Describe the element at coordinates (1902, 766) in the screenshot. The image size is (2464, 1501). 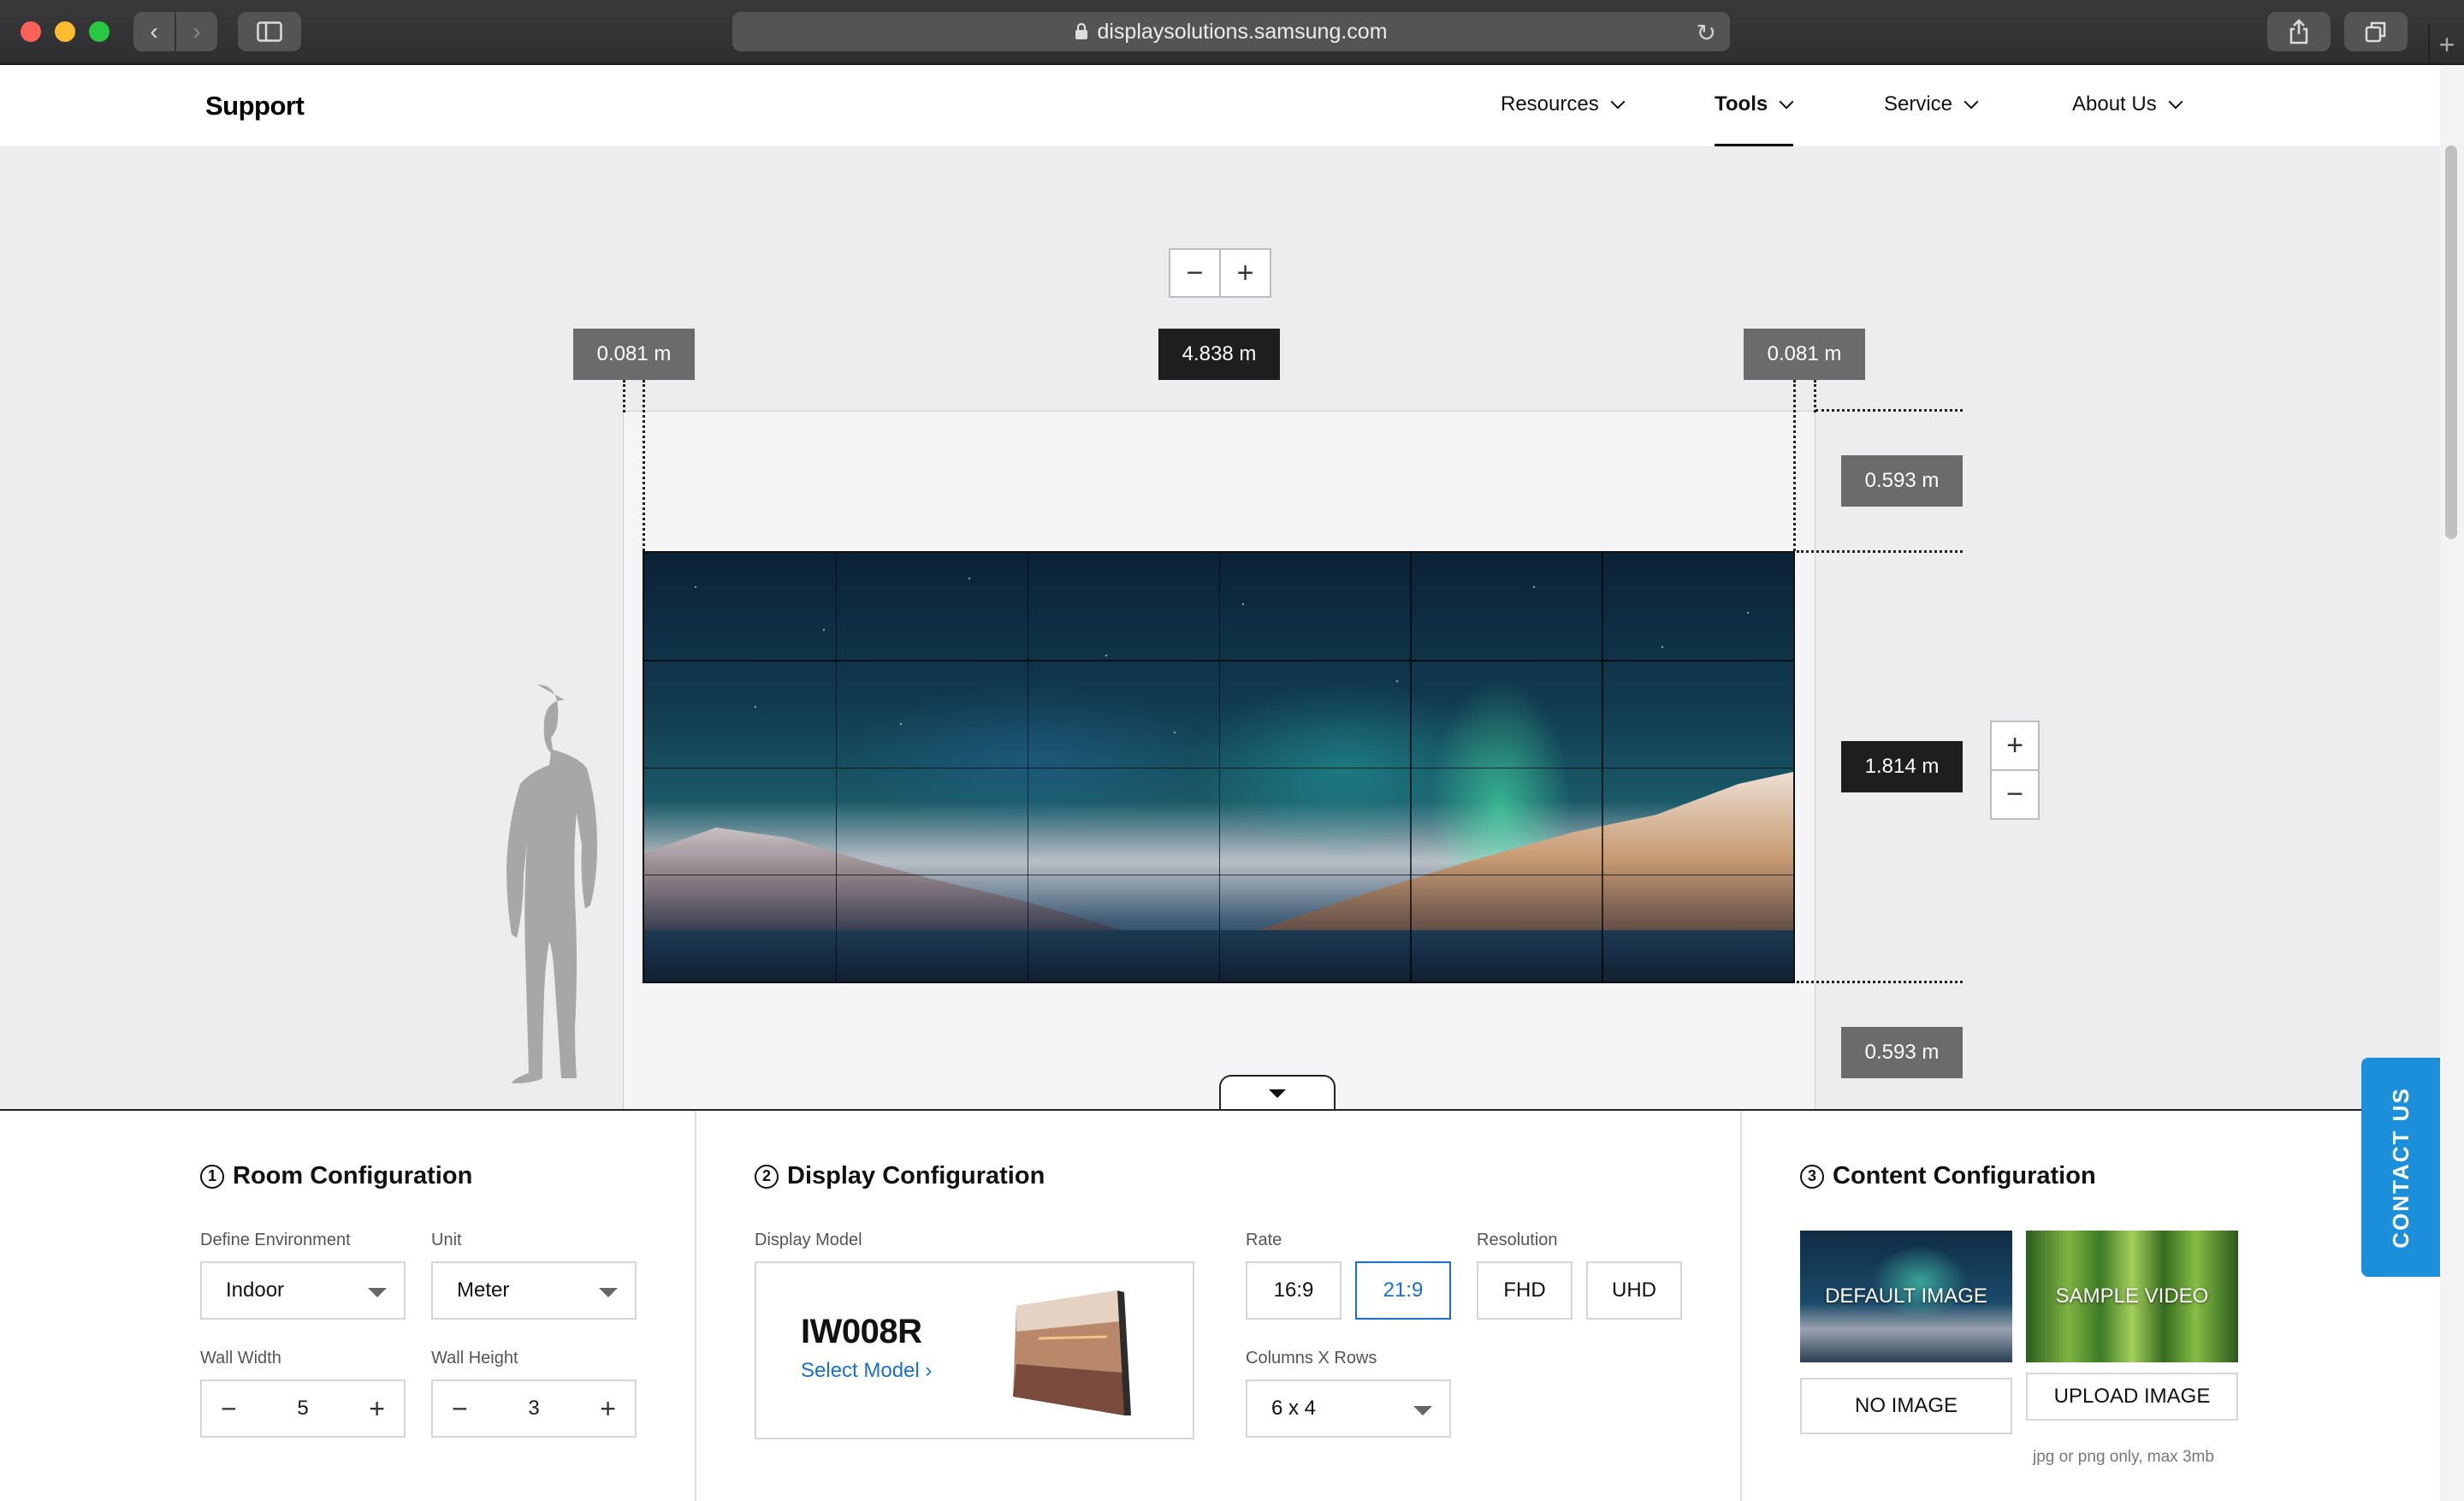
I see `display-height-measure: 1.814 m` at that location.